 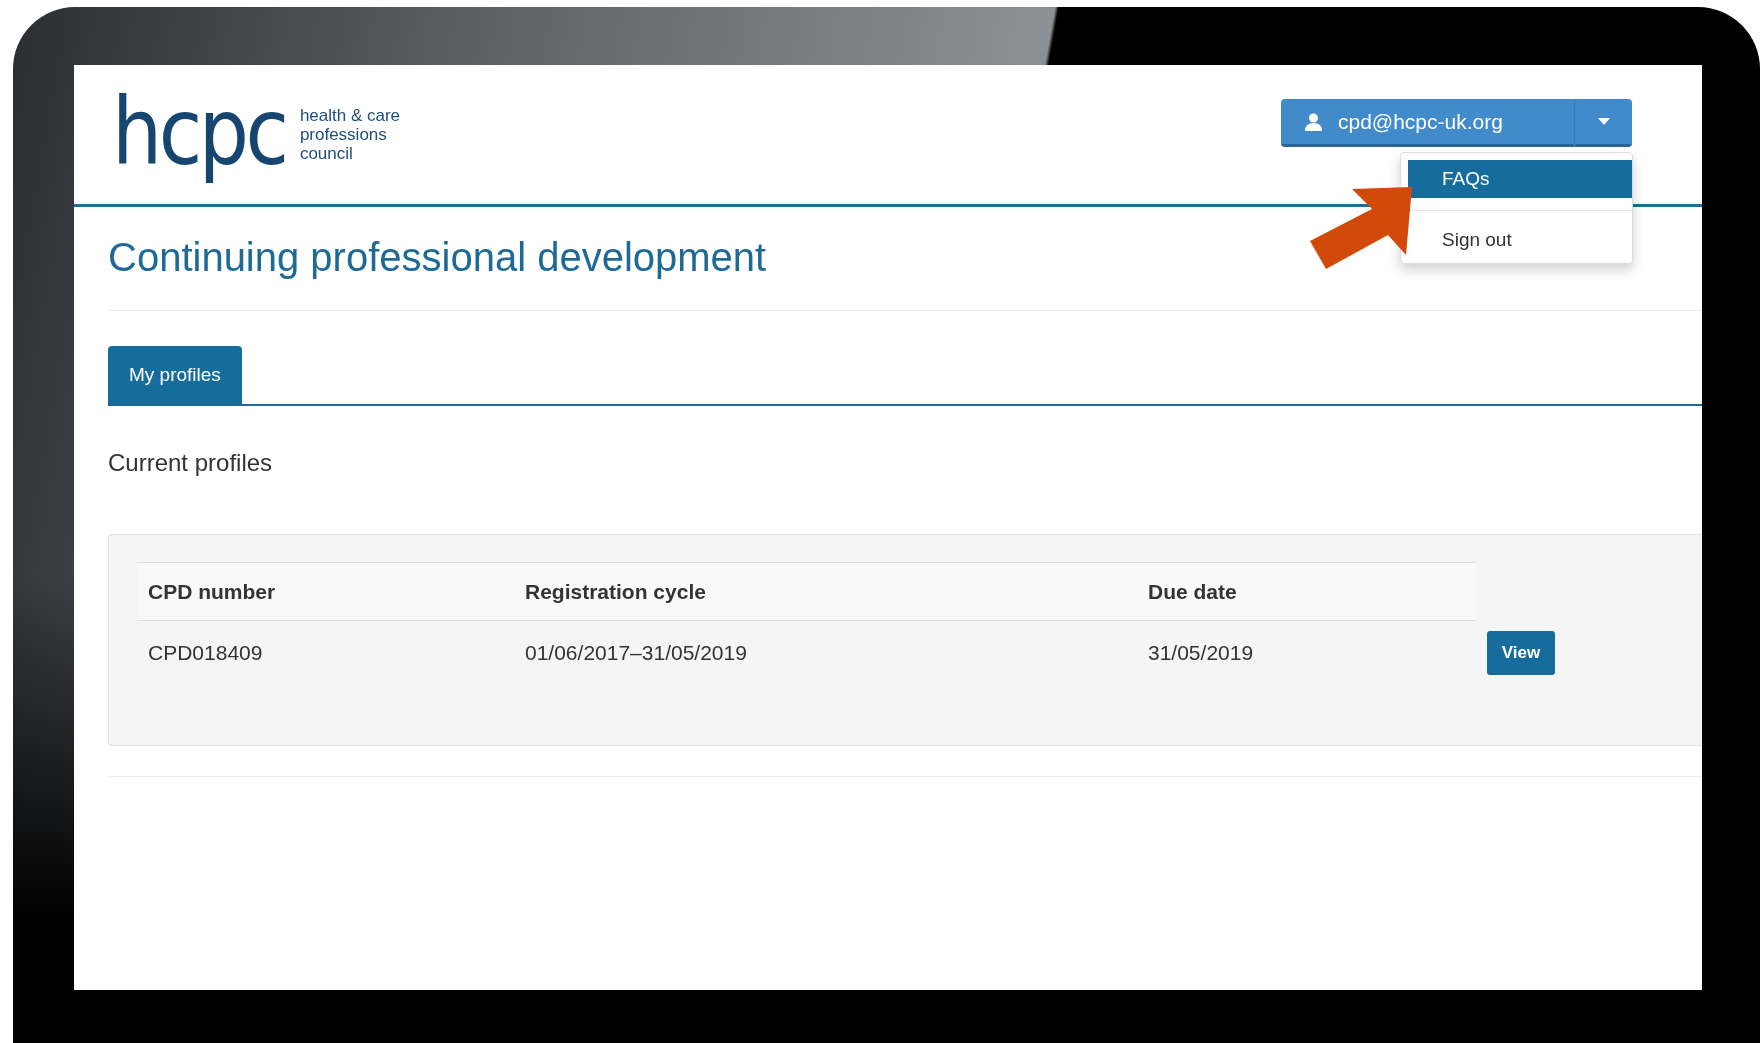 I want to click on user-icon, so click(x=1313, y=121).